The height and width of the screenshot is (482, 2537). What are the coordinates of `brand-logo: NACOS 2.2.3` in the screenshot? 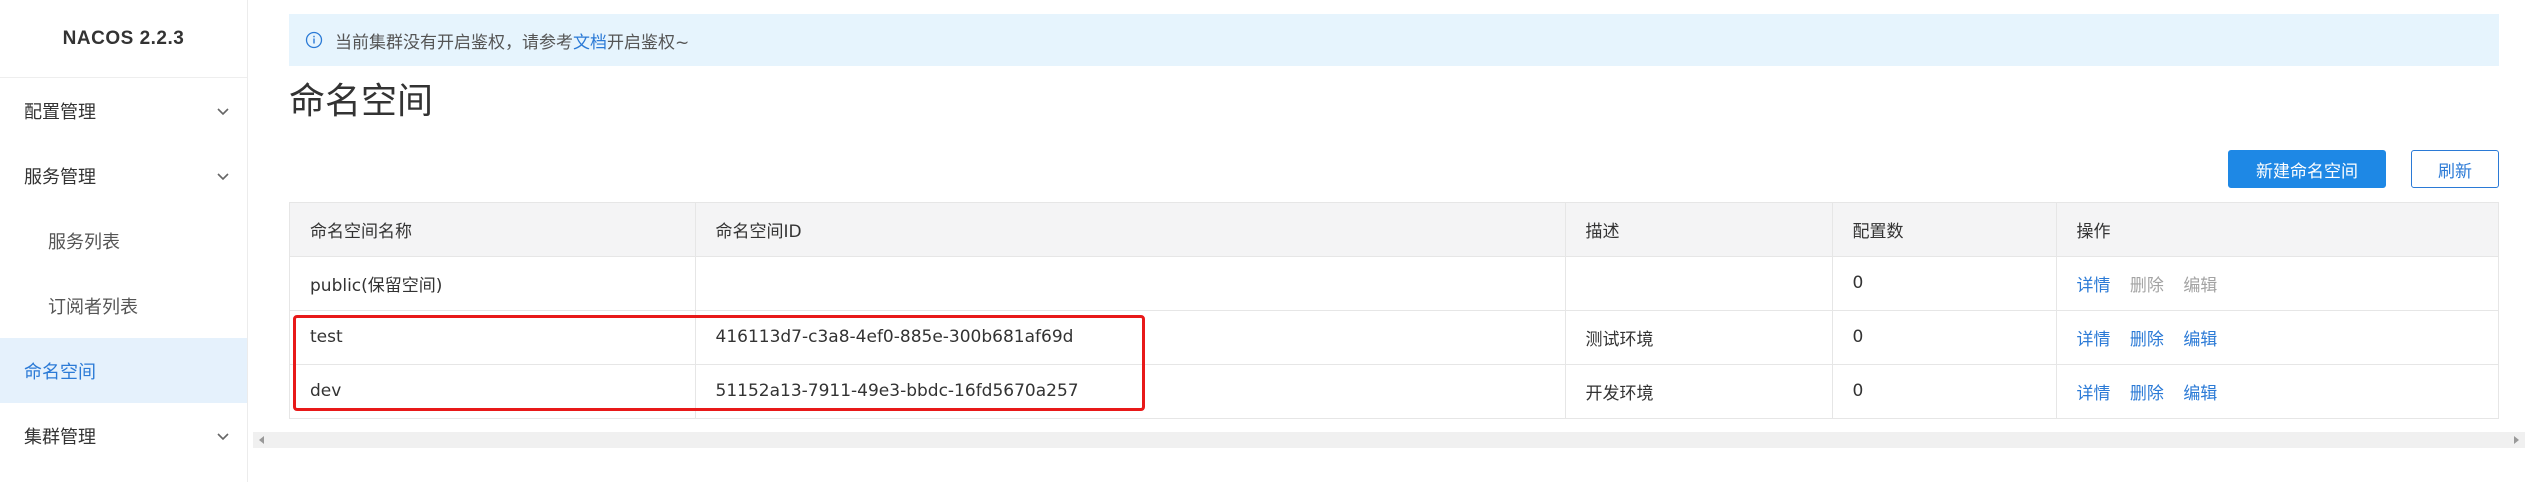 It's located at (123, 39).